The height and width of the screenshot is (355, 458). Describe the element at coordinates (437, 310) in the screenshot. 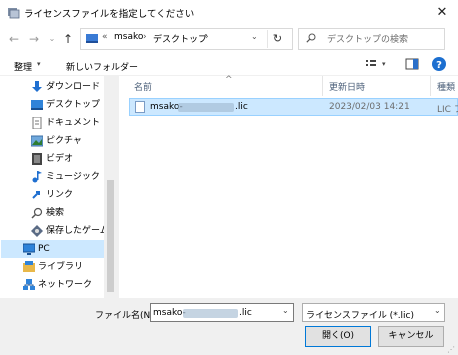

I see `file-type-chevron-down-icon: ⌄` at that location.